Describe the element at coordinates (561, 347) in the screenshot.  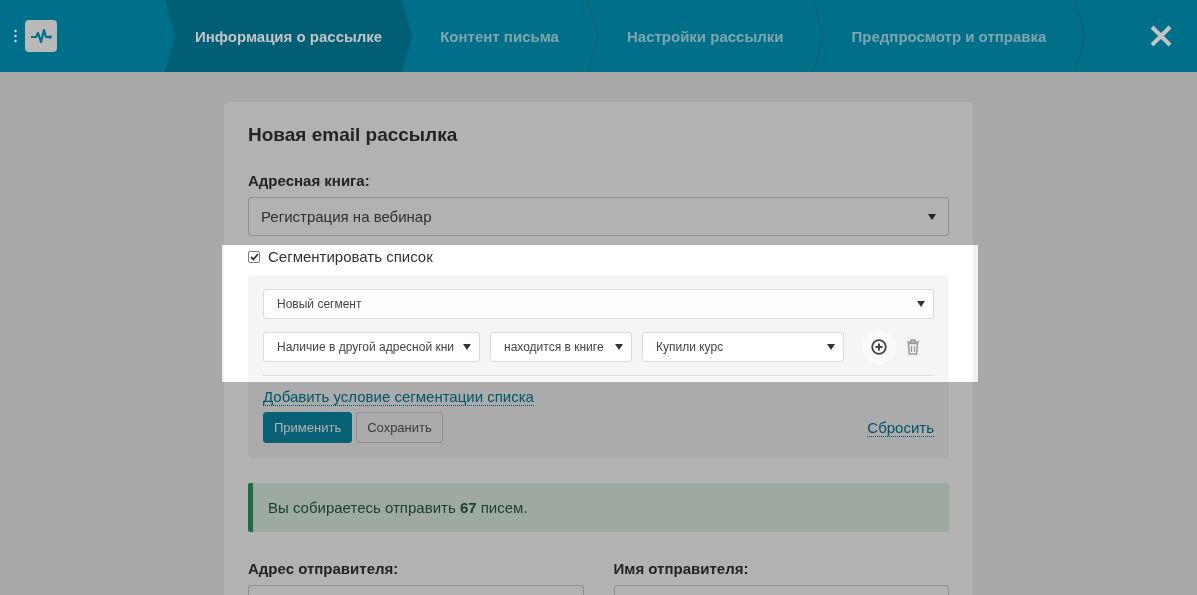
I see `condition-operator-select: находится в книге` at that location.